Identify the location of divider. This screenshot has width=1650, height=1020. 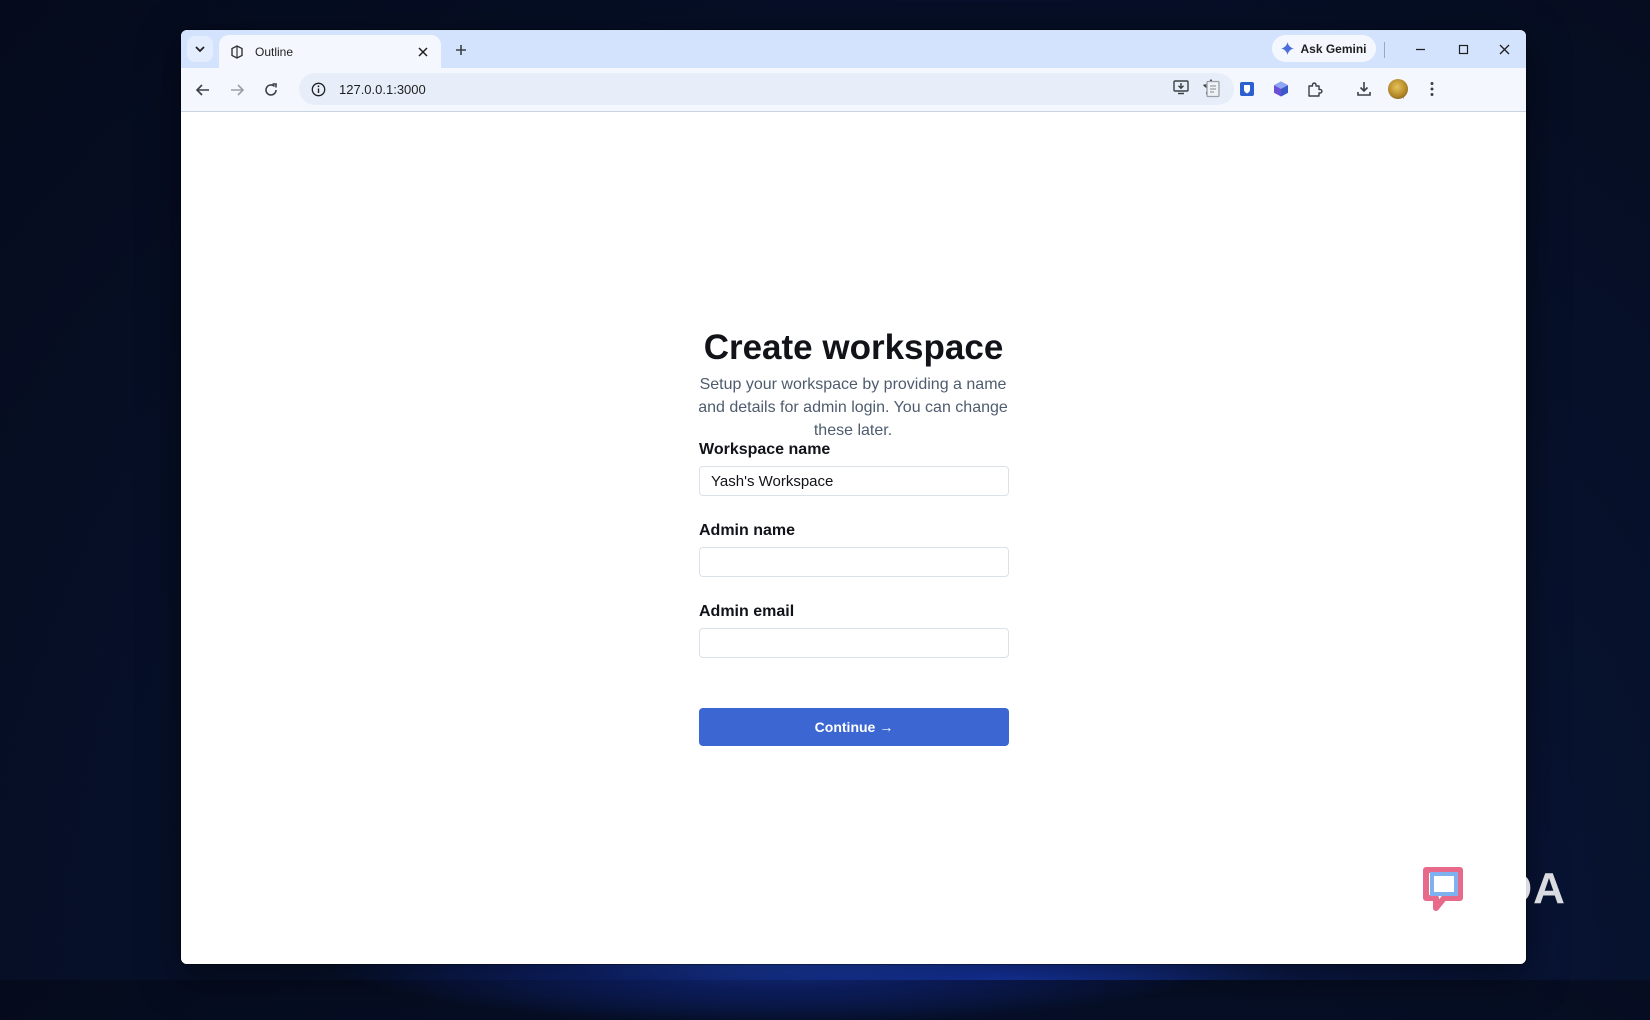
(1384, 50).